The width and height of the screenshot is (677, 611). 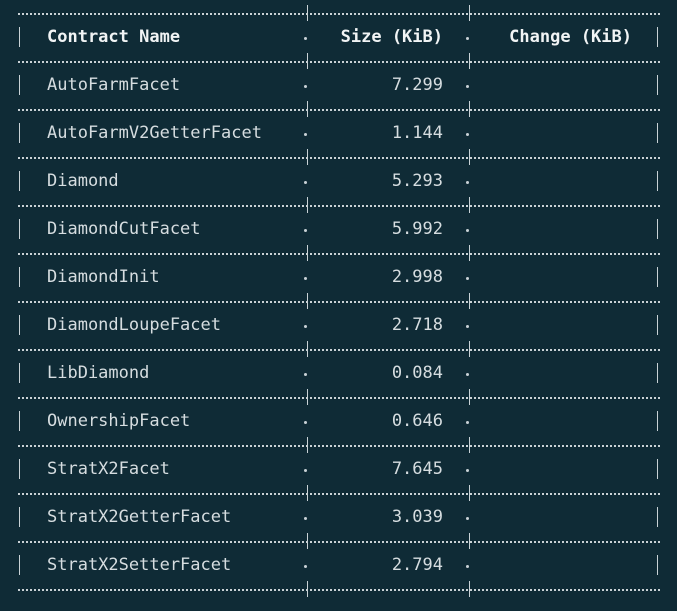 I want to click on contract-name-cell: DiamondInit, so click(x=103, y=277).